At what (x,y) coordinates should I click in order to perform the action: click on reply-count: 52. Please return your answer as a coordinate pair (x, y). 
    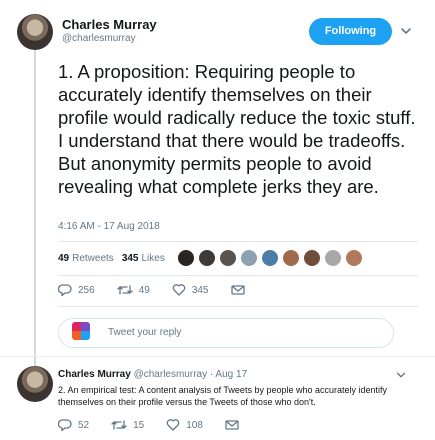
    Looking at the image, I should click on (84, 425).